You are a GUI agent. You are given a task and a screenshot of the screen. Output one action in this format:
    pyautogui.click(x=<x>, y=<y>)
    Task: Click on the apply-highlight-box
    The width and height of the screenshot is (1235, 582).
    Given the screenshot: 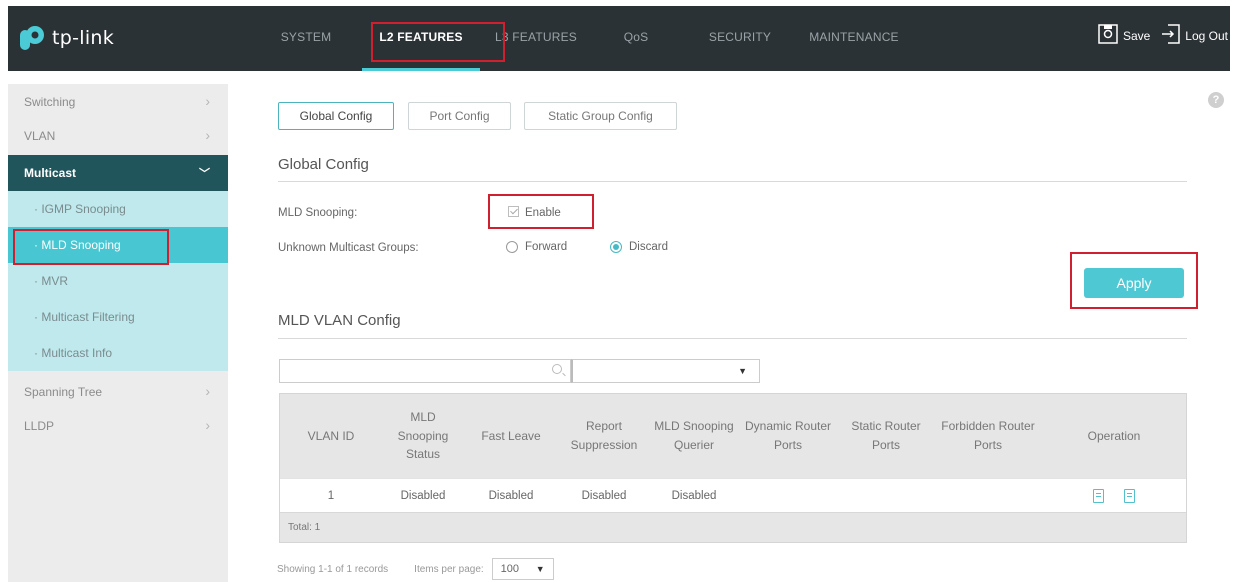 What is the action you would take?
    pyautogui.click(x=1134, y=280)
    